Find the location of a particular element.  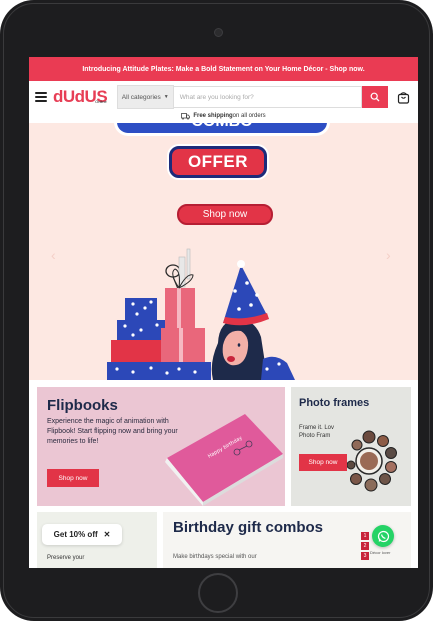

photo-collage-image is located at coordinates (372, 461).